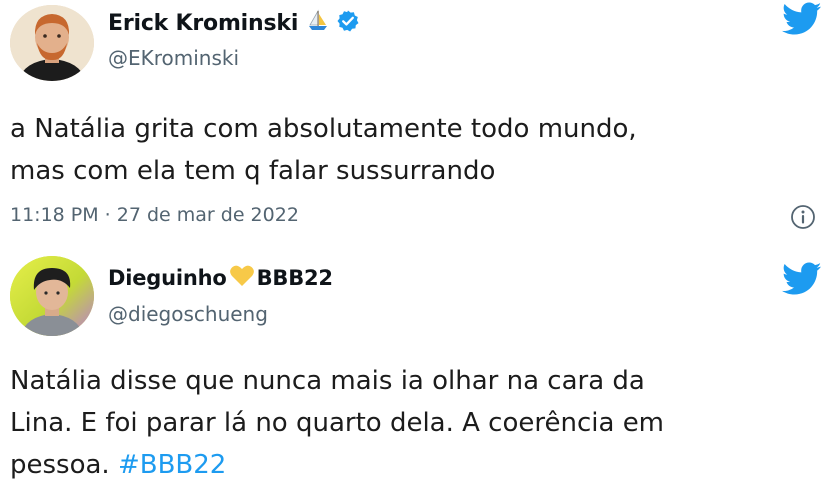 Image resolution: width=828 pixels, height=497 pixels. What do you see at coordinates (167, 278) in the screenshot?
I see `display-name-prefix: Dieguinho` at bounding box center [167, 278].